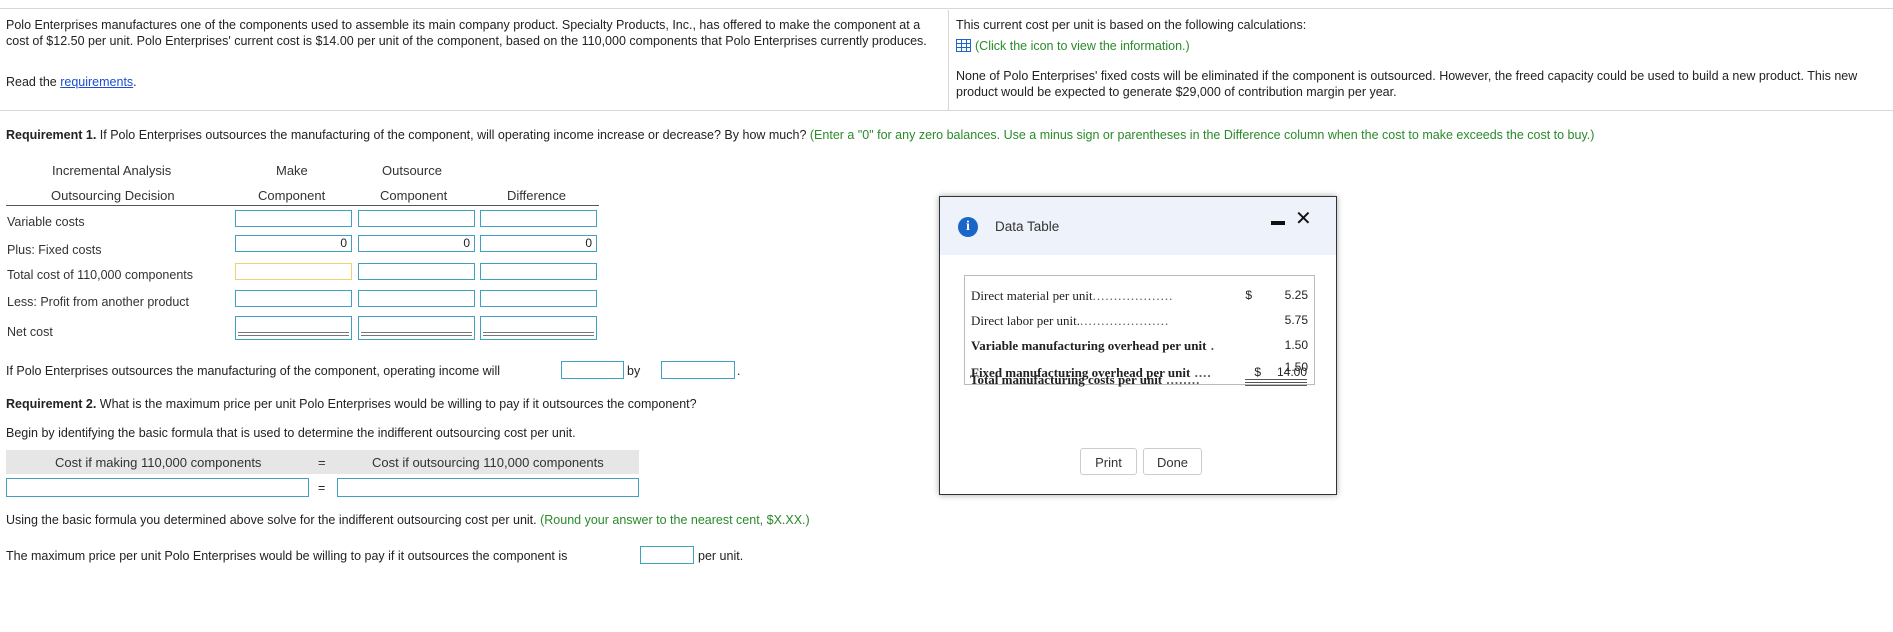  I want to click on col-make-2: Component, so click(292, 195).